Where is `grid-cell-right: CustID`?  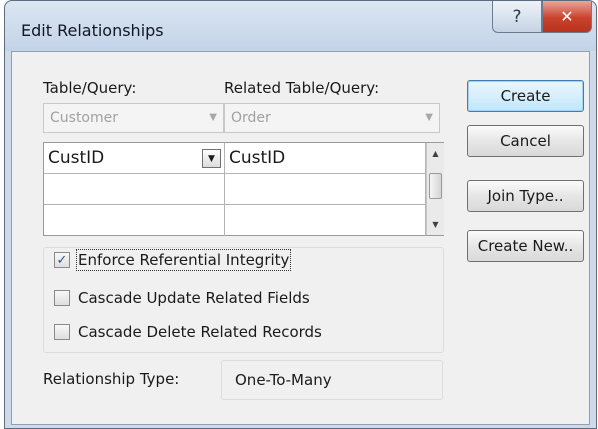
grid-cell-right: CustID is located at coordinates (325, 158).